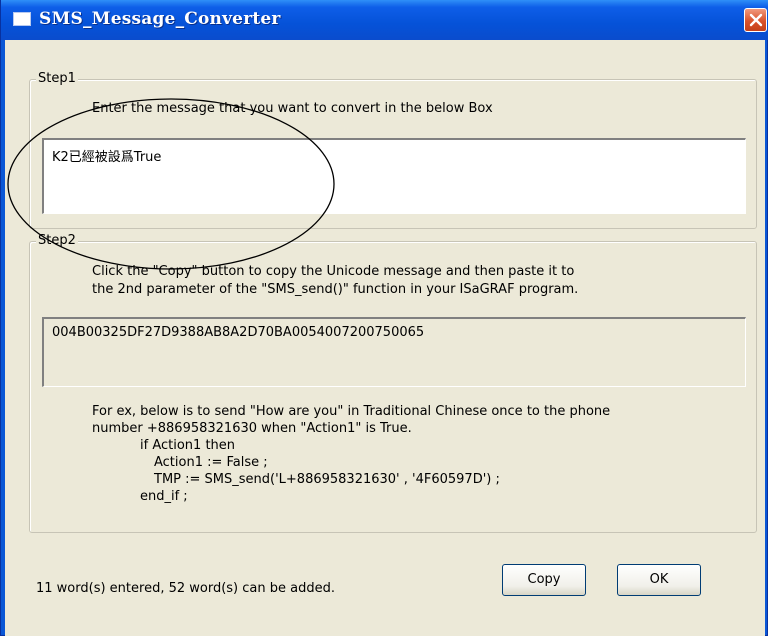 The image size is (768, 636). I want to click on example-line: Action1 := False ;, so click(211, 462).